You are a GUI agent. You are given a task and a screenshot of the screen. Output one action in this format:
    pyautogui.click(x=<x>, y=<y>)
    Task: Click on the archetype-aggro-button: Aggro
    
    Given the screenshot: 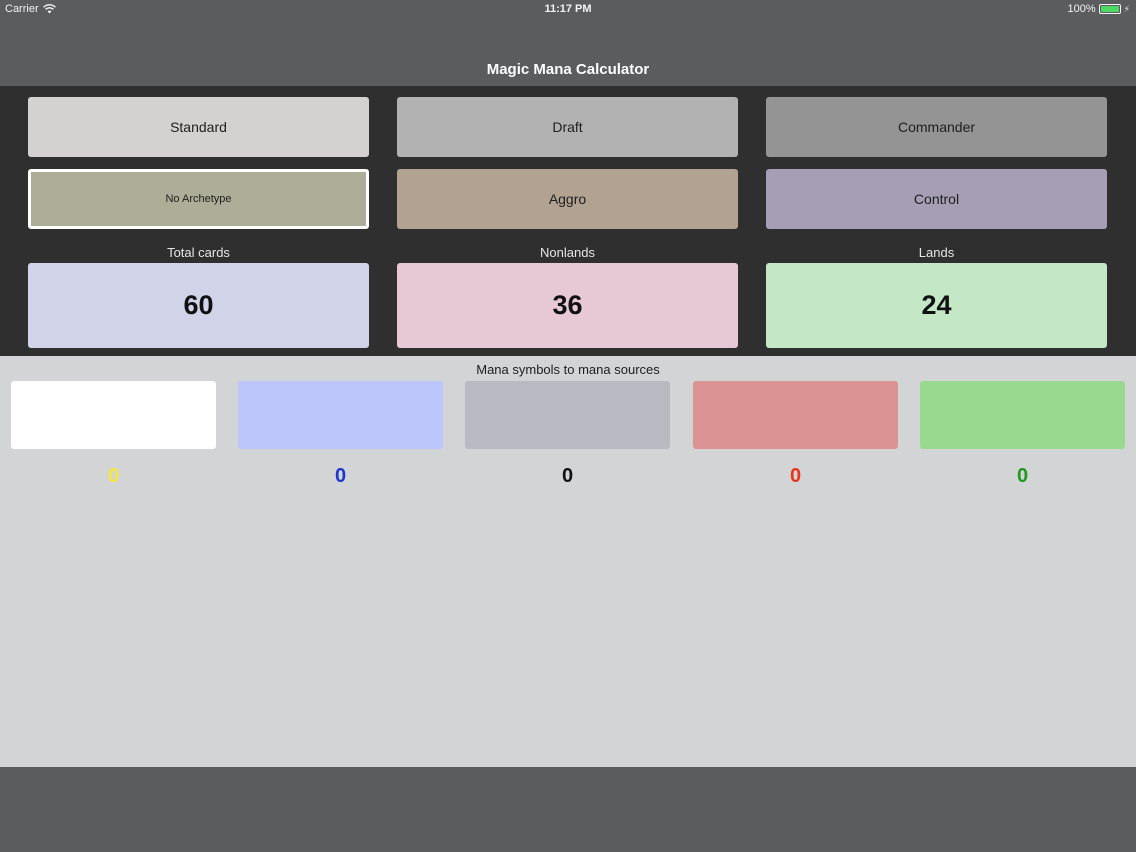 What is the action you would take?
    pyautogui.click(x=567, y=199)
    